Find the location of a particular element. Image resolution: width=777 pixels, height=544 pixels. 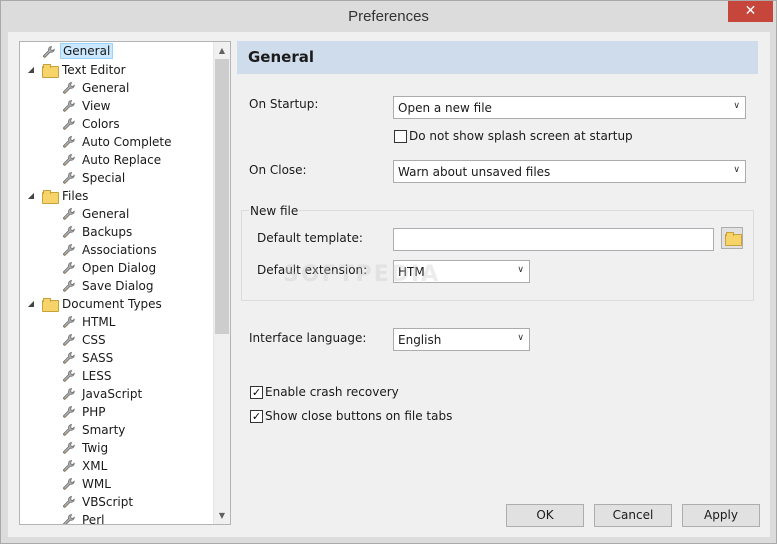

splash-checkbox-label: Do not show splash screen at startup is located at coordinates (521, 136).